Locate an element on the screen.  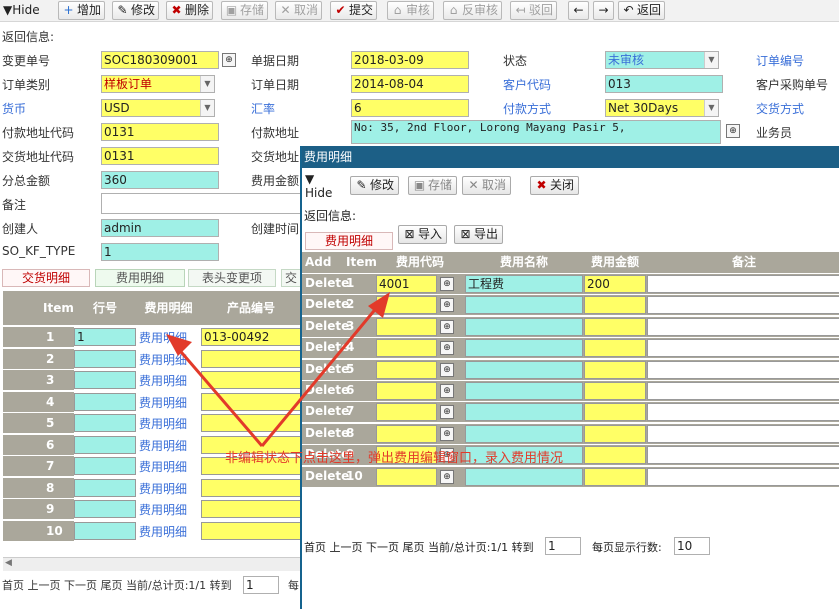
annotation-arrows is located at coordinates (278, 369).